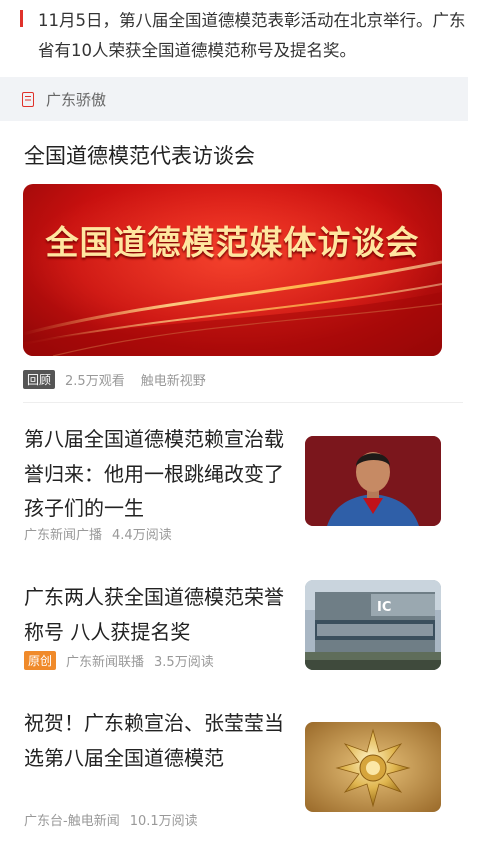 This screenshot has width=490, height=868. Describe the element at coordinates (105, 662) in the screenshot. I see `article-source: 广东新闻联播` at that location.